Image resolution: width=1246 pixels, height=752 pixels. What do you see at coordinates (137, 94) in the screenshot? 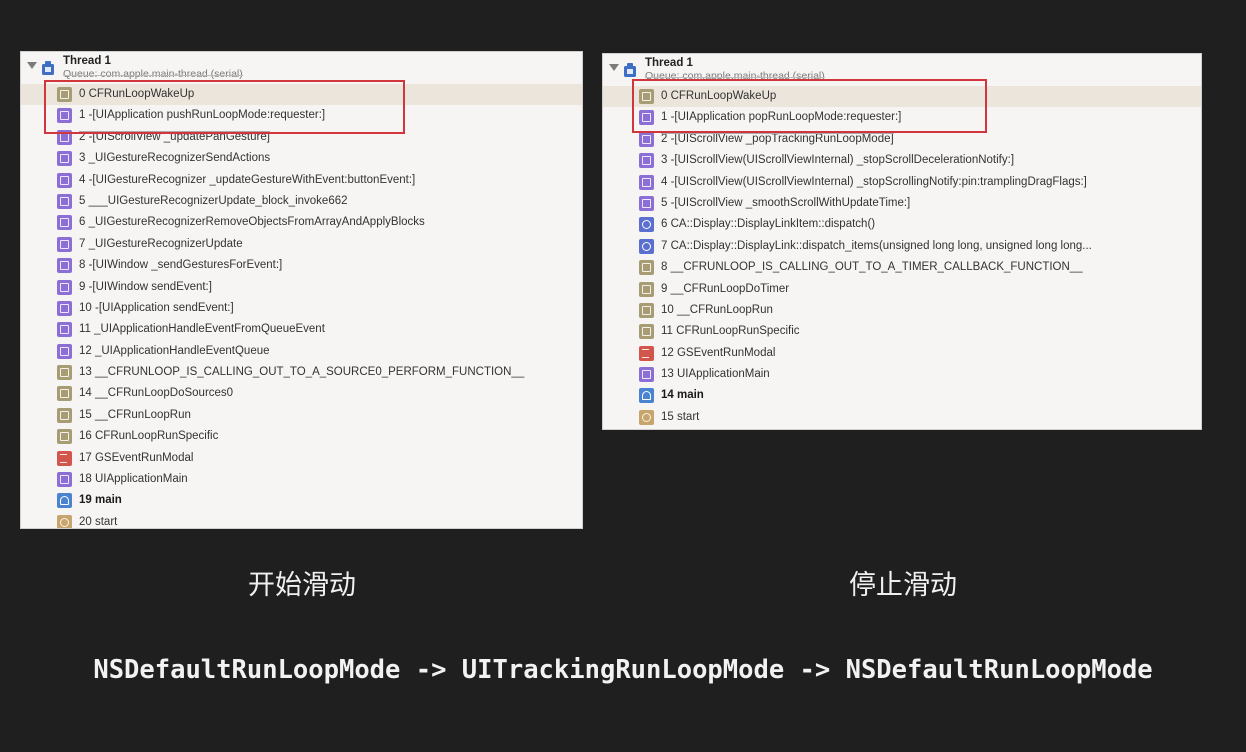
I see `stack-frame-label: 0 CFRunLoopWakeUp` at bounding box center [137, 94].